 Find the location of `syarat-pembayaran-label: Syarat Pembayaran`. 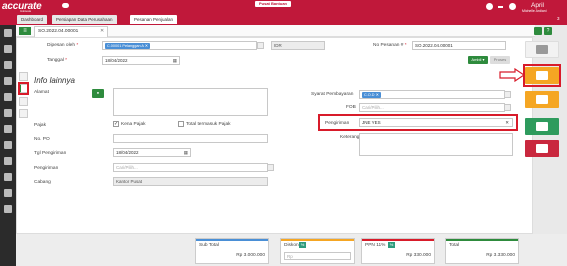

syarat-pembayaran-label: Syarat Pembayaran is located at coordinates (332, 94).